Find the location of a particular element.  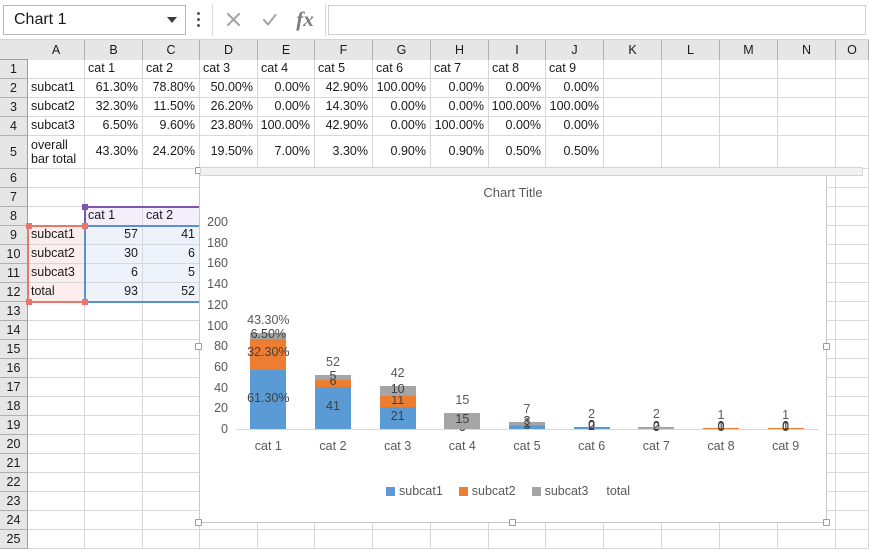

cell-M3 is located at coordinates (749, 107).